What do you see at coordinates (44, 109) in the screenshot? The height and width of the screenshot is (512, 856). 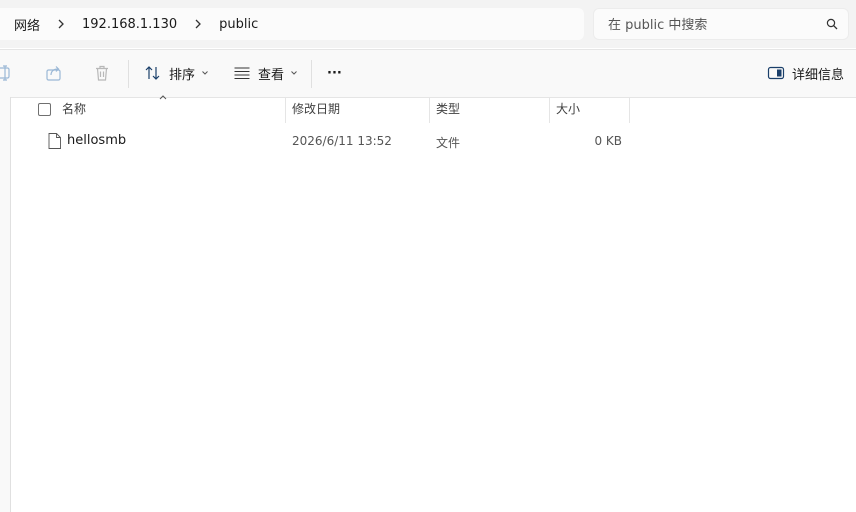 I see `select-all-checkbox` at bounding box center [44, 109].